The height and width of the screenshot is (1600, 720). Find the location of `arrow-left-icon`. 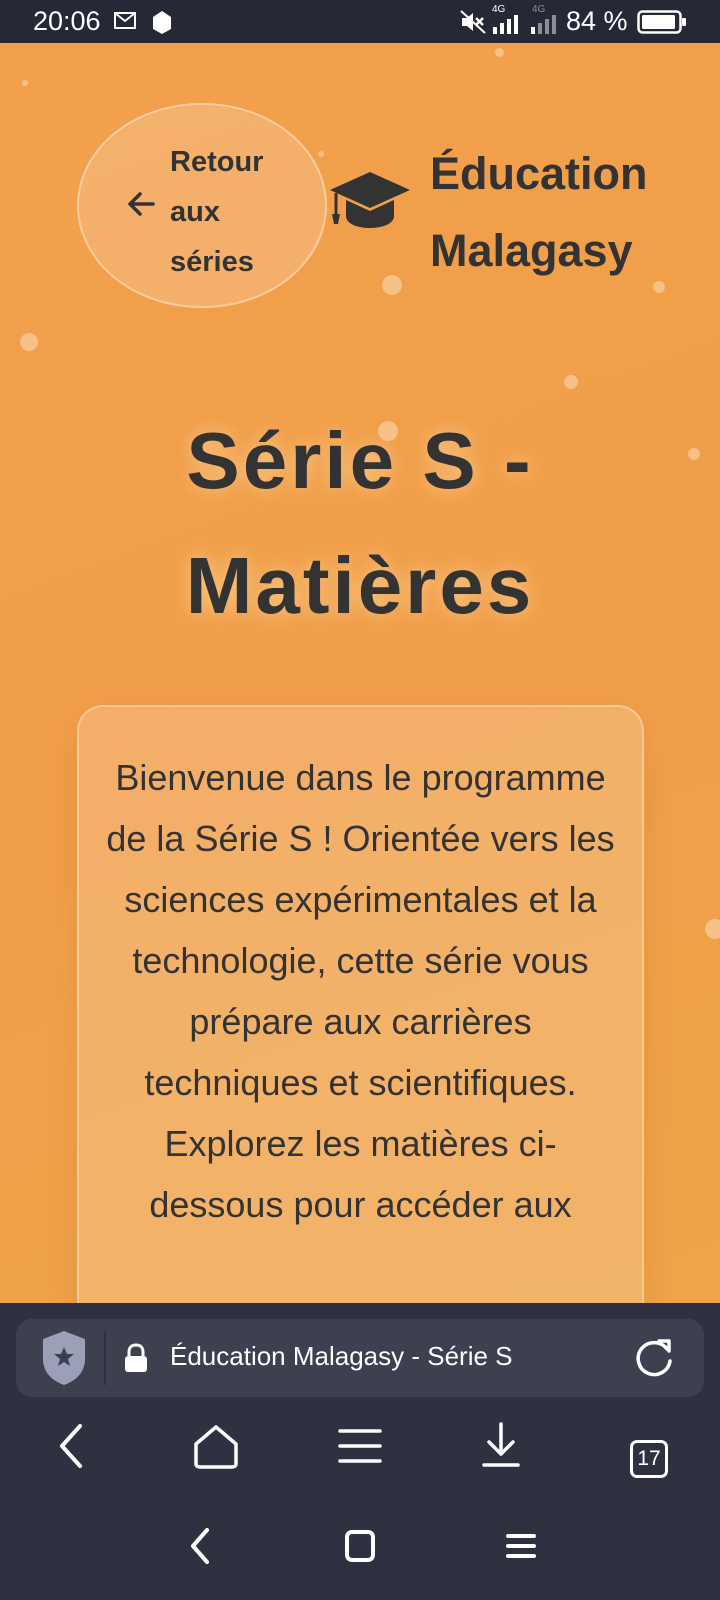

arrow-left-icon is located at coordinates (141, 206).